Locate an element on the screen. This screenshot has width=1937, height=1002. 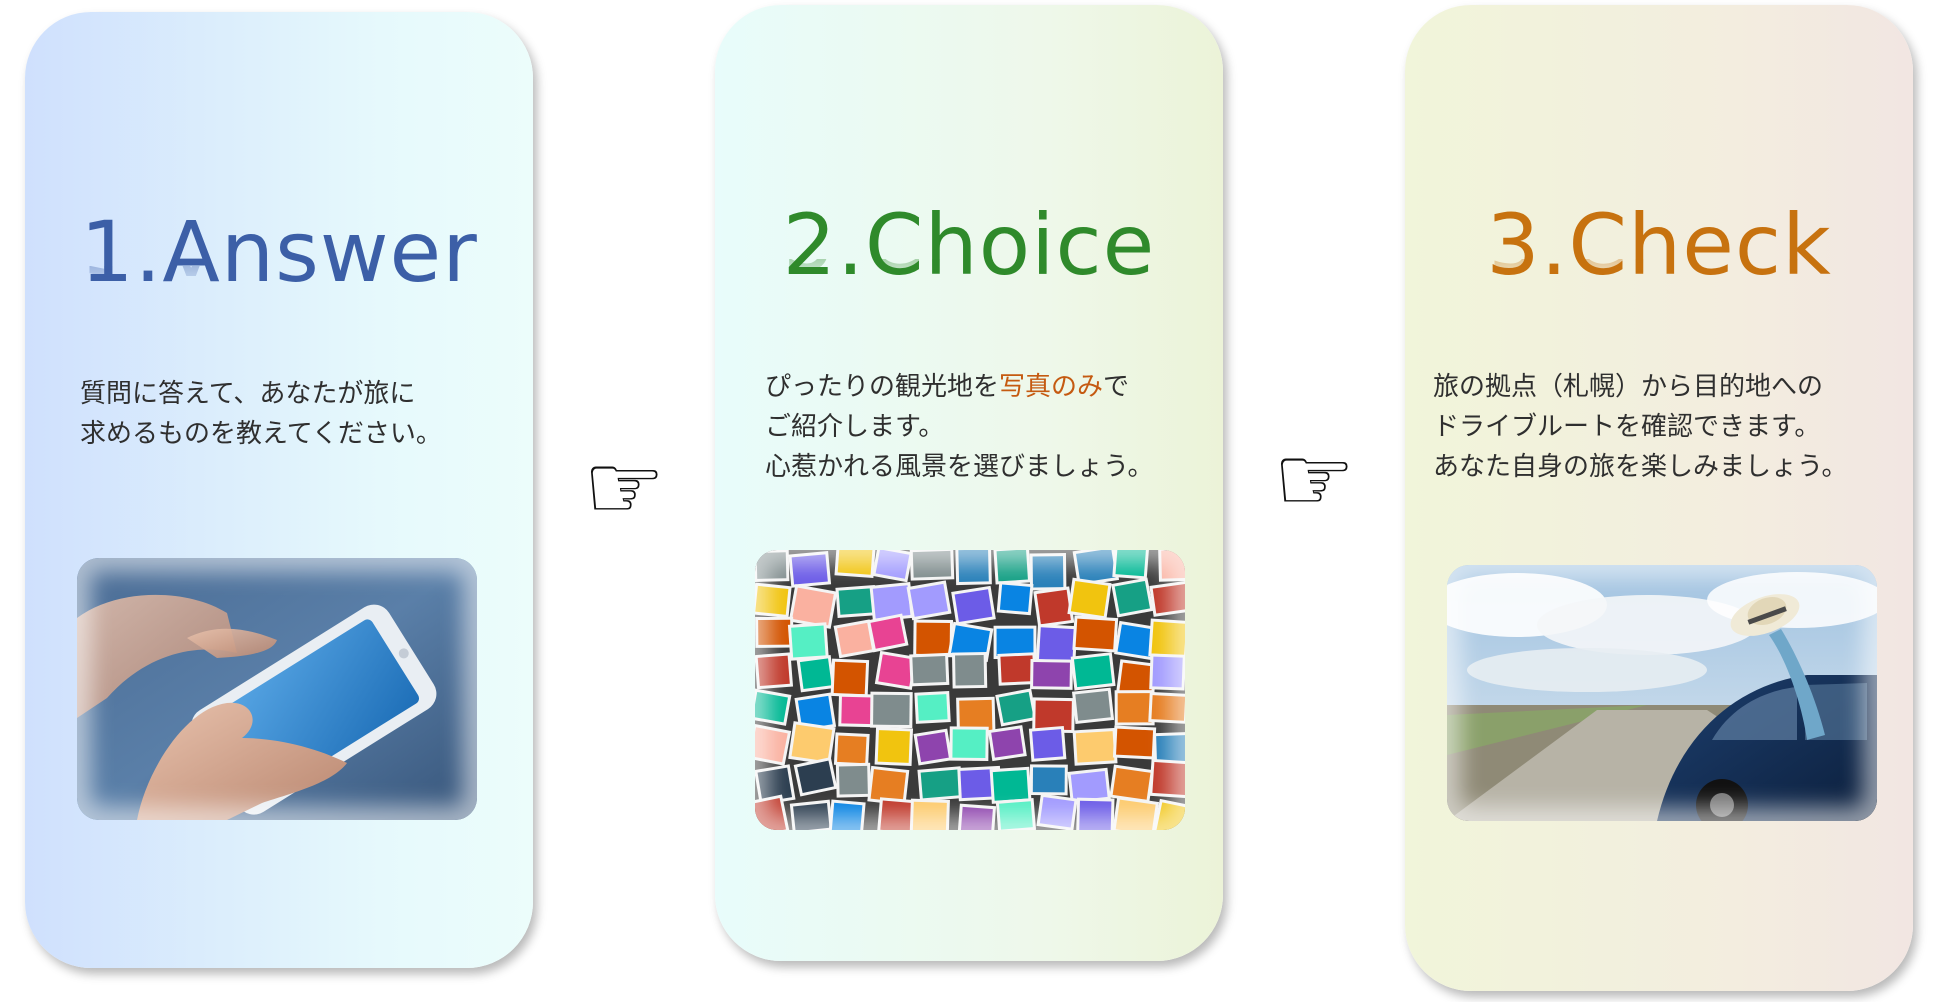
desc-line: ご紹介します。 is located at coordinates (855, 427).